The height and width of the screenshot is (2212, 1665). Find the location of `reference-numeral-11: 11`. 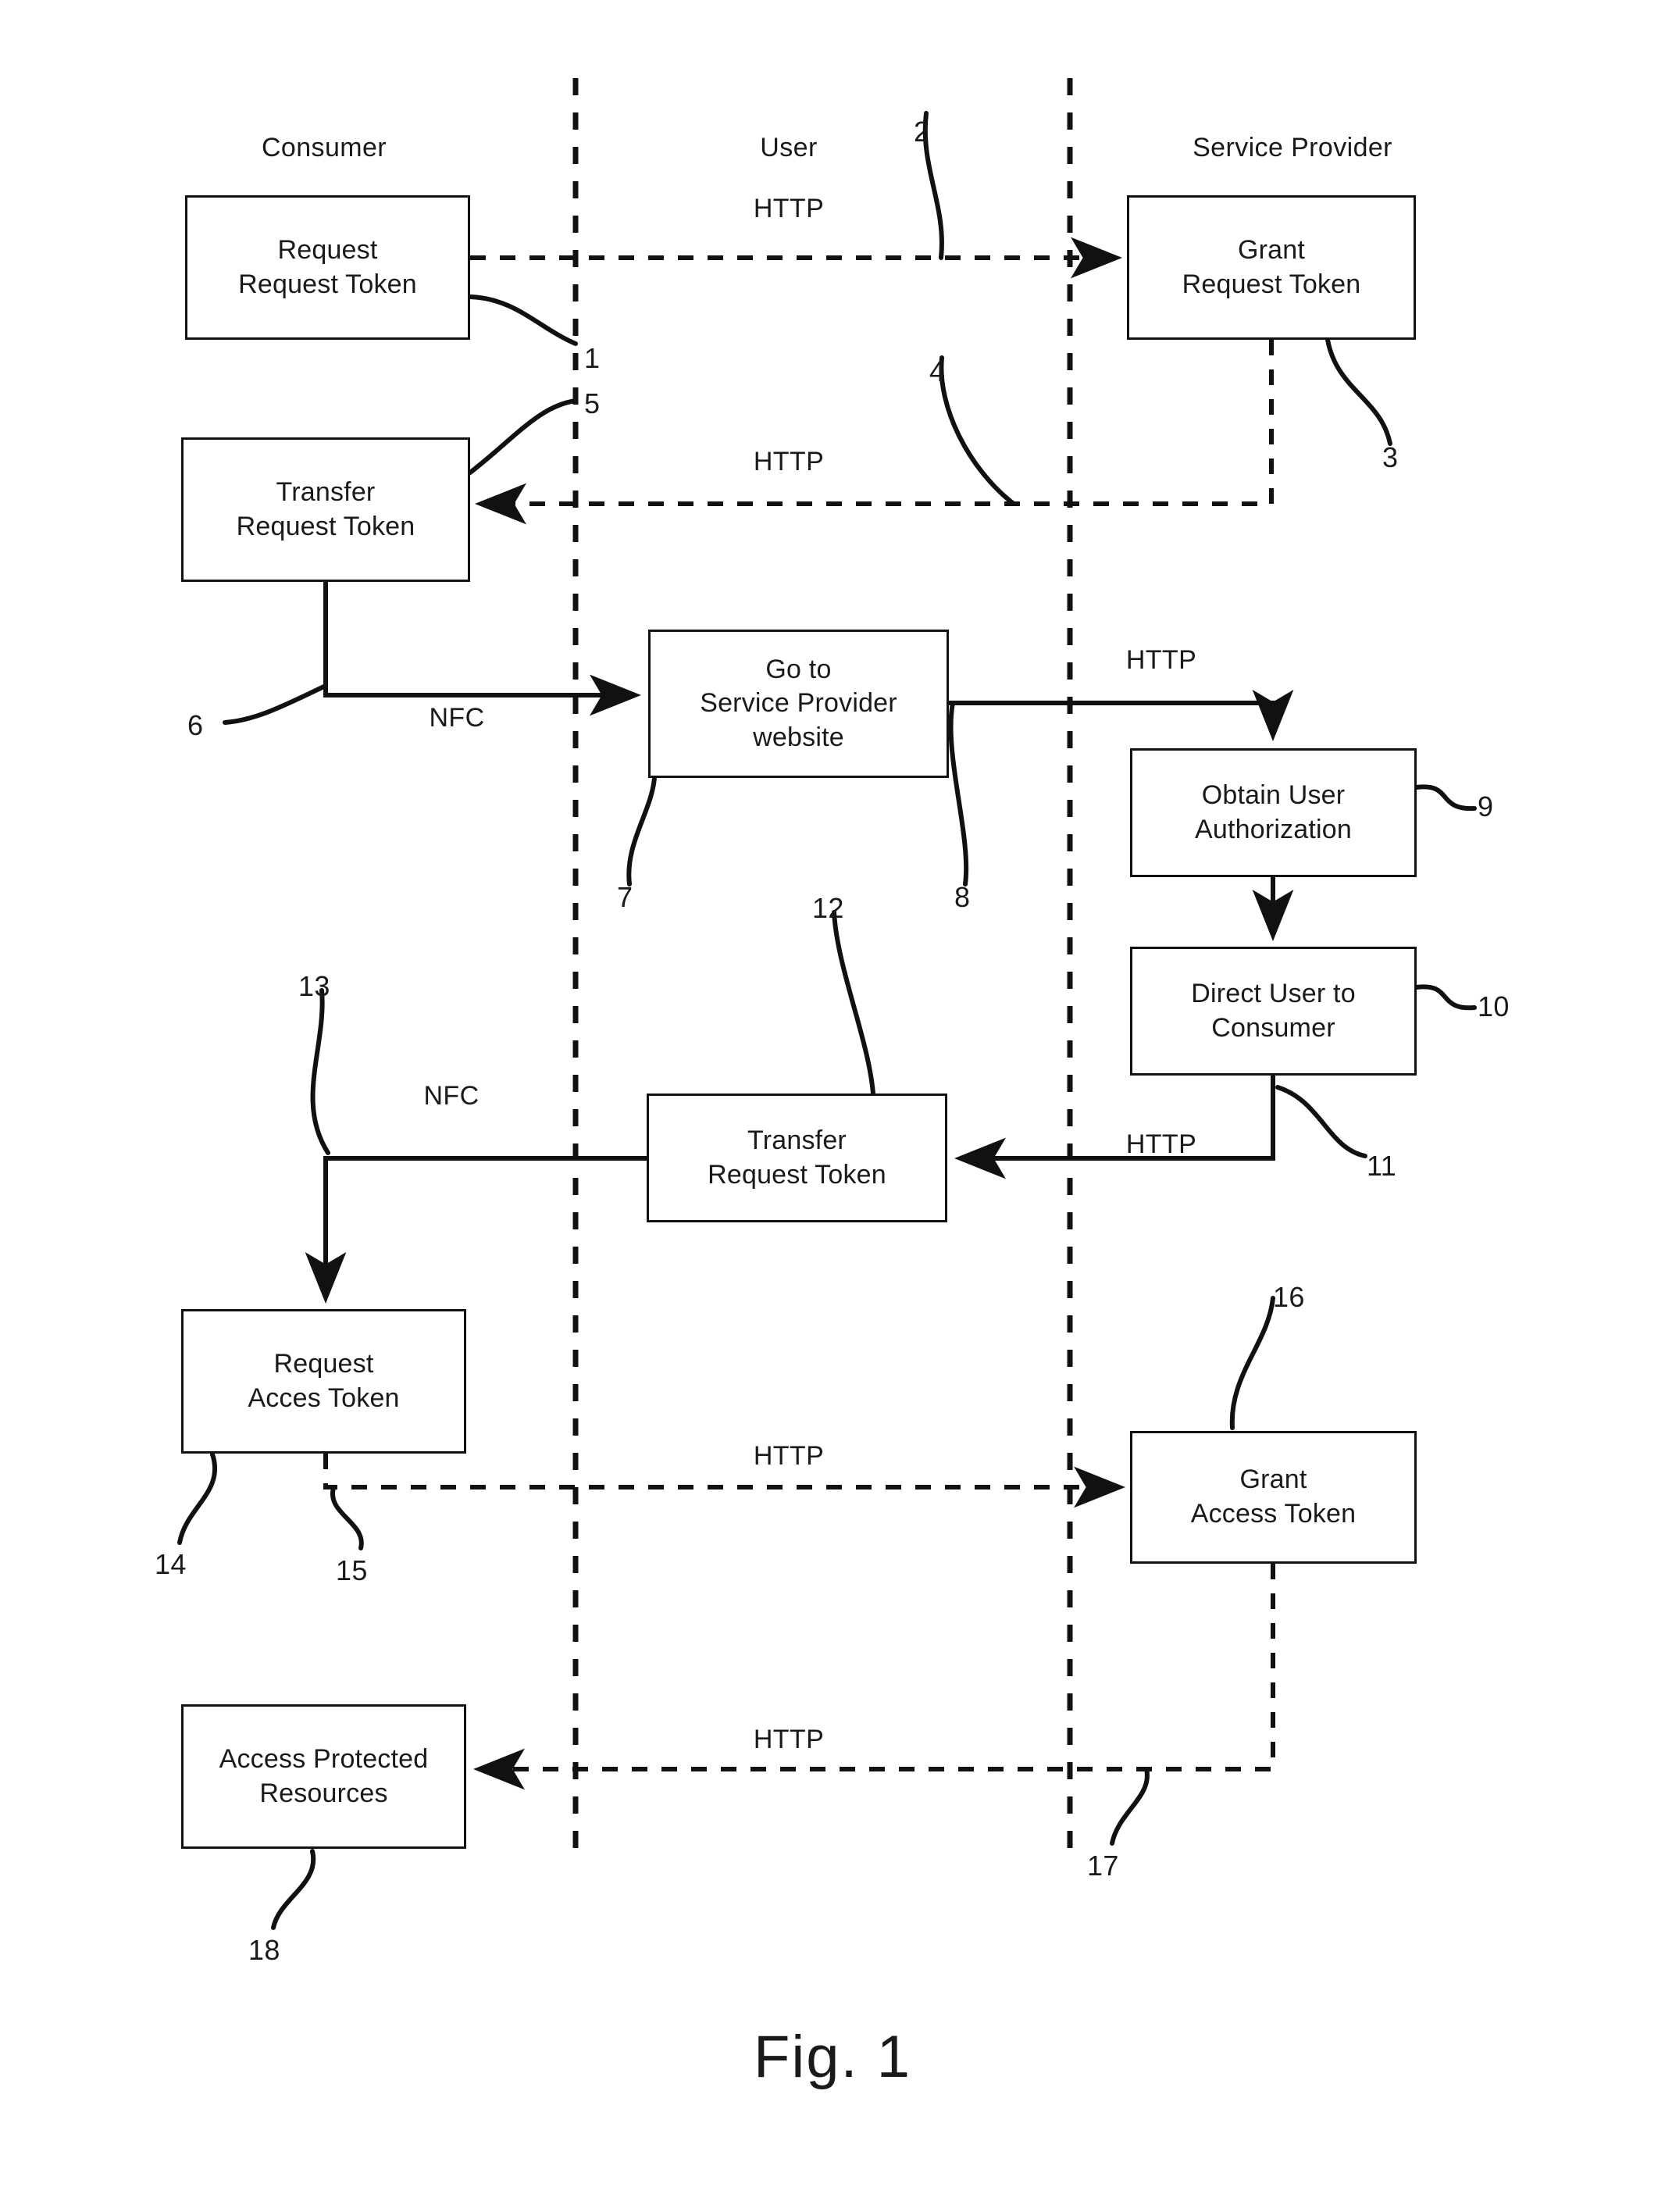

reference-numeral-11: 11 is located at coordinates (1382, 1166).